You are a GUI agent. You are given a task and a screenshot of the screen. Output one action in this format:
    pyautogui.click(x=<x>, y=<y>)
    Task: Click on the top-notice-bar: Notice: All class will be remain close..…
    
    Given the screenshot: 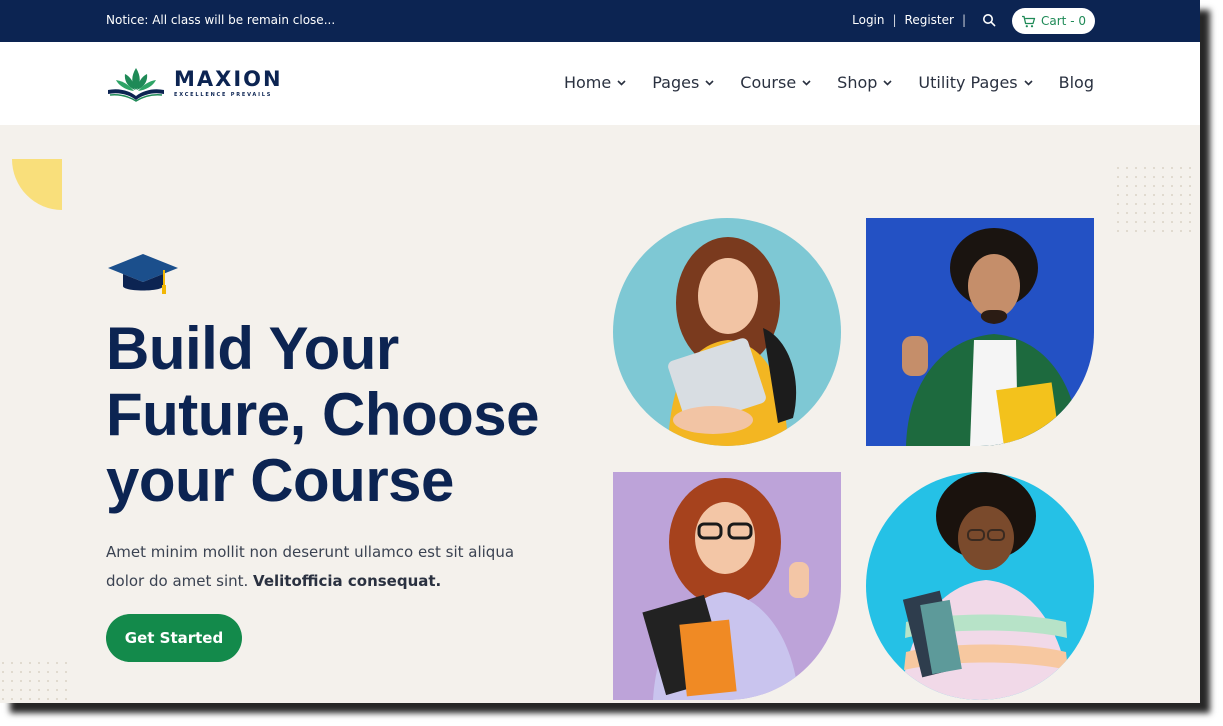 What is the action you would take?
    pyautogui.click(x=600, y=21)
    